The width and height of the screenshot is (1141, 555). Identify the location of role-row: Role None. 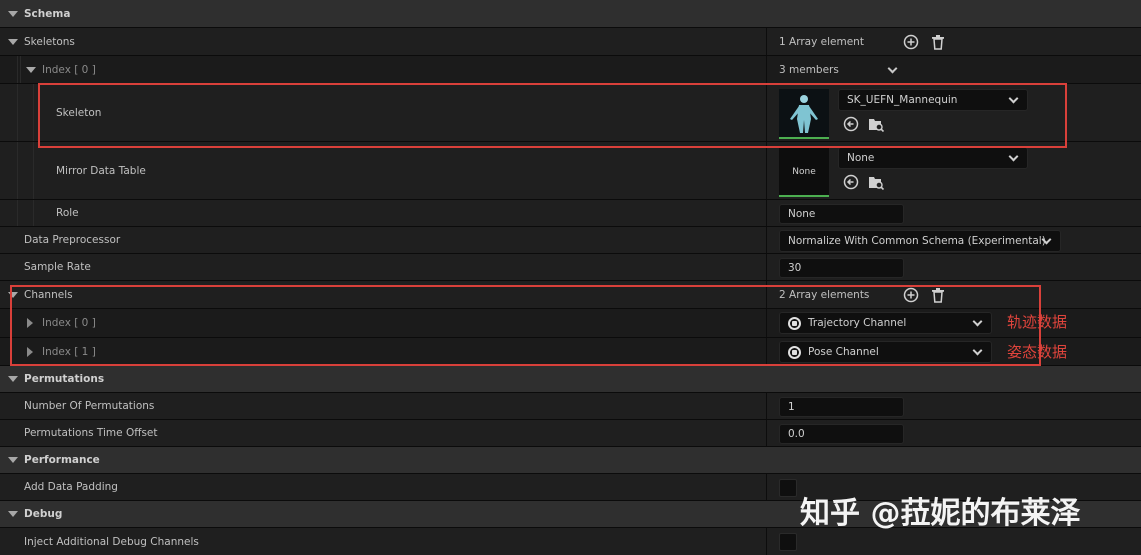
(570, 213).